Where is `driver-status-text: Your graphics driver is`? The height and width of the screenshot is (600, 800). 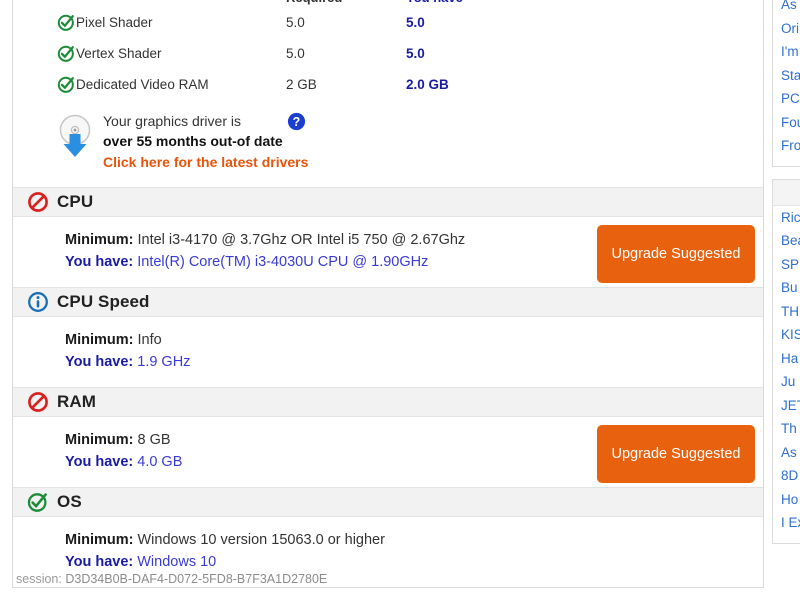 driver-status-text: Your graphics driver is is located at coordinates (172, 121).